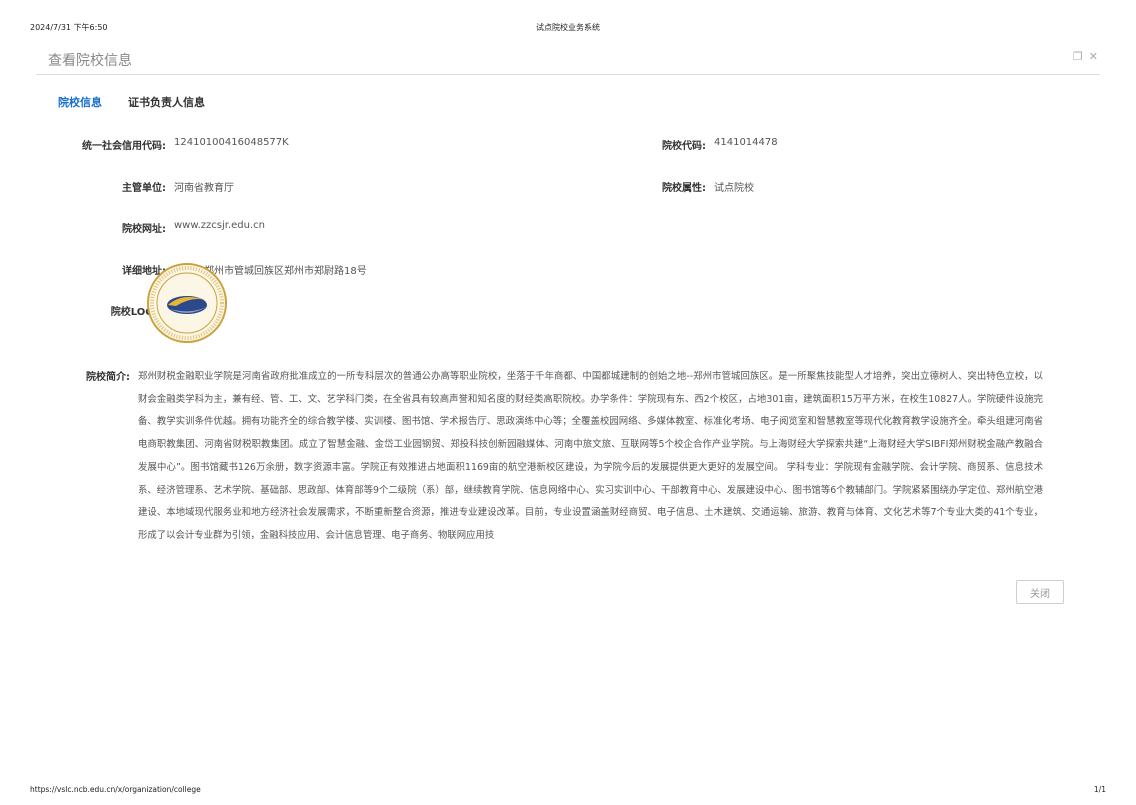  I want to click on attribute-value: 试点院校, so click(734, 188).